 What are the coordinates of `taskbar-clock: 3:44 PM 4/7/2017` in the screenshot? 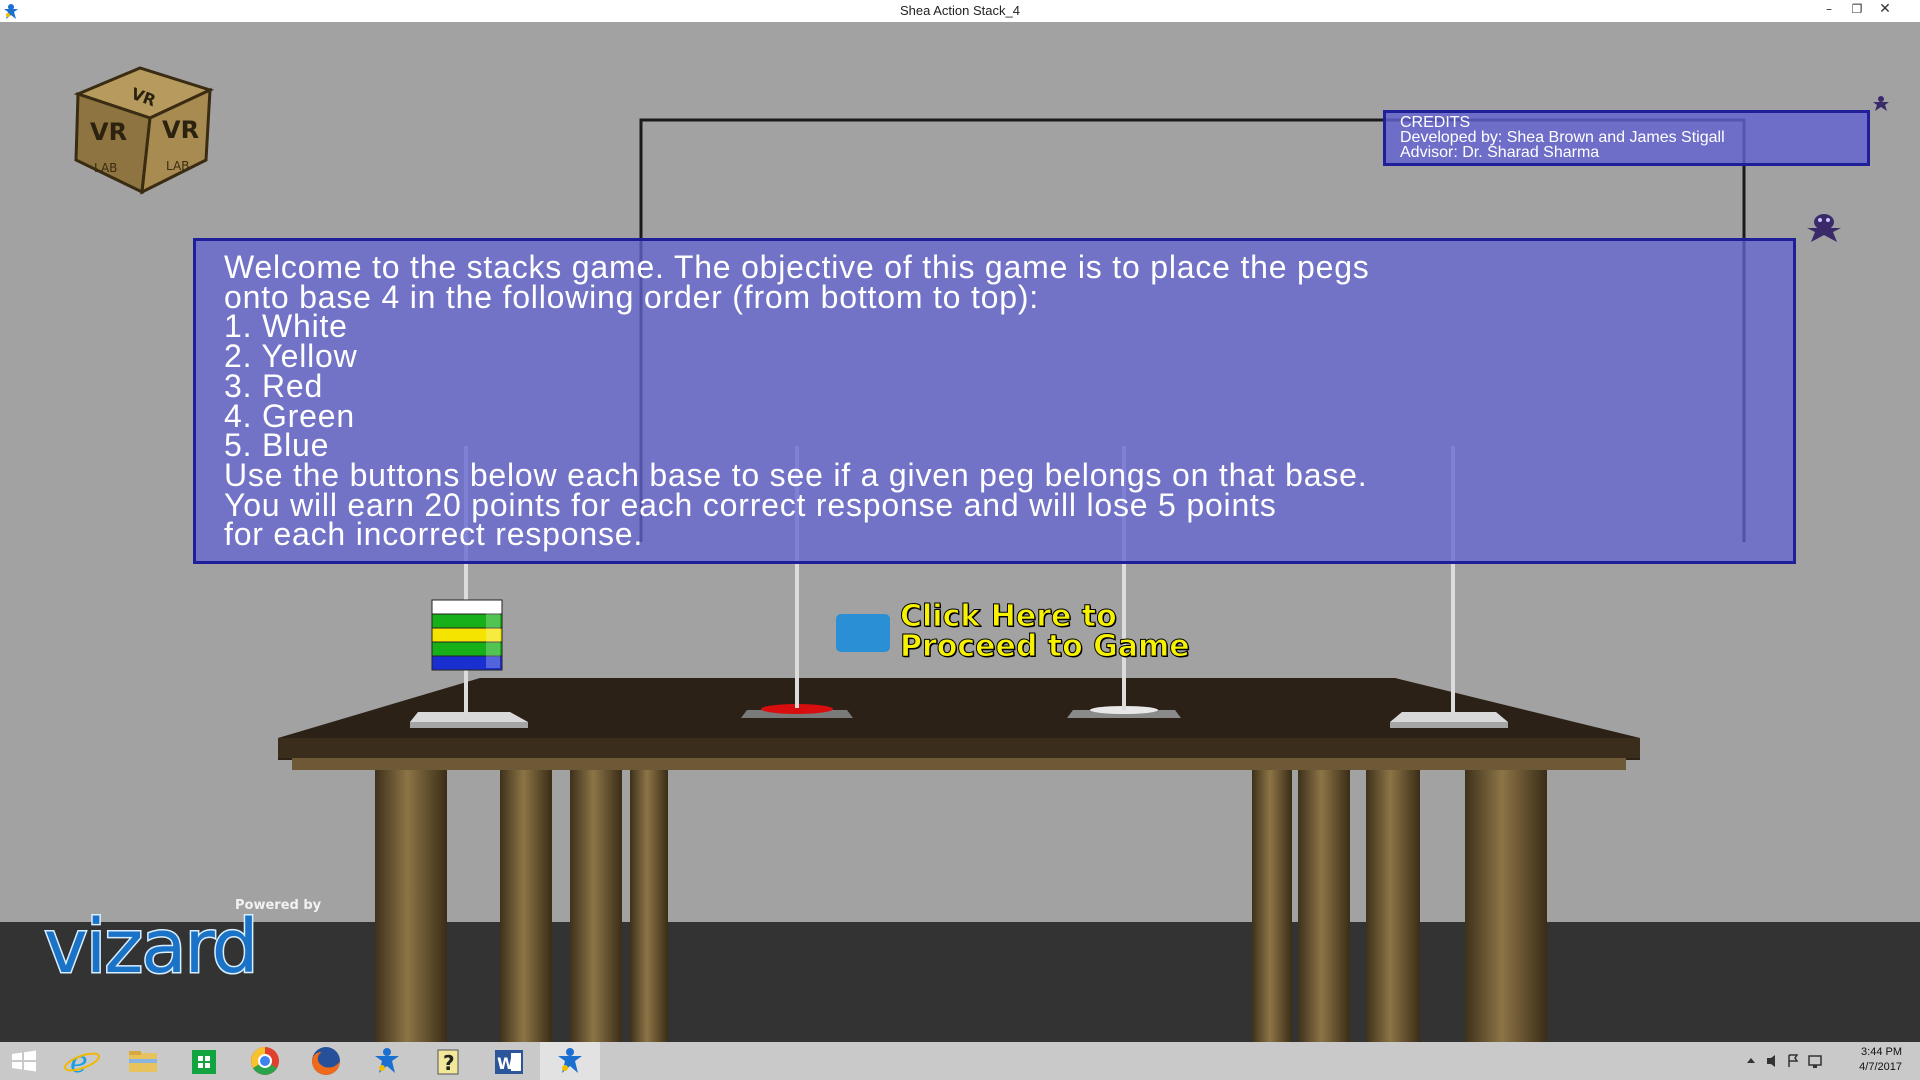 It's located at (1880, 1060).